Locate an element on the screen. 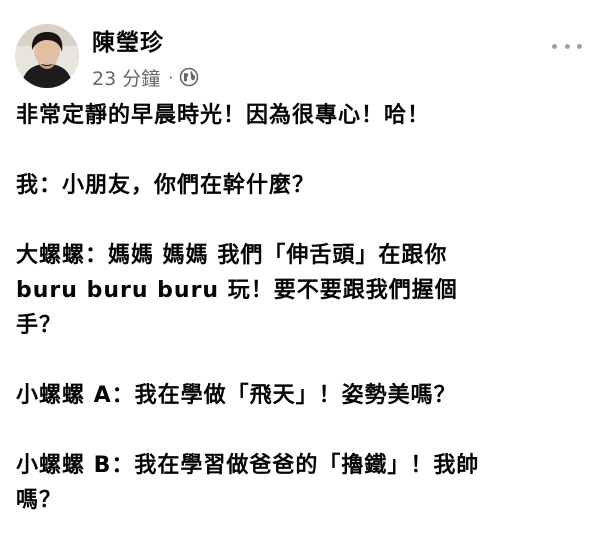 The height and width of the screenshot is (535, 600). author-name: 陳瑩珍 is located at coordinates (128, 43).